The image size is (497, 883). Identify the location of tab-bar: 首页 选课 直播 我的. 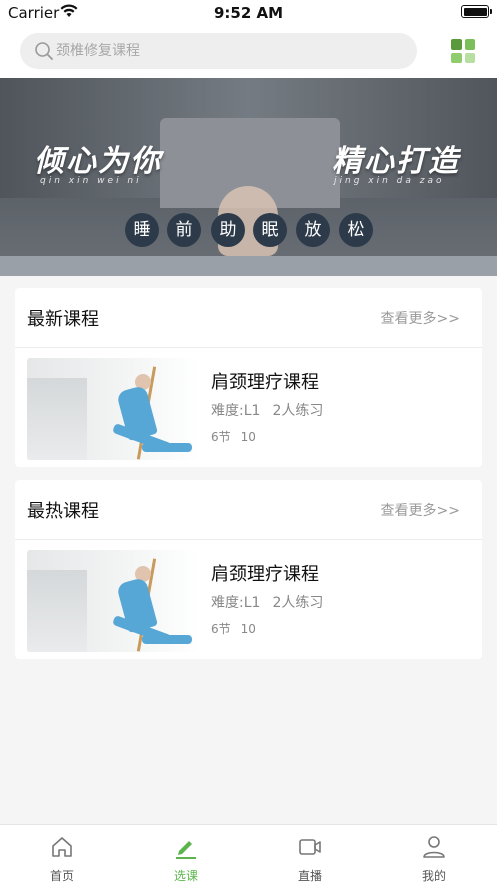
(248, 853).